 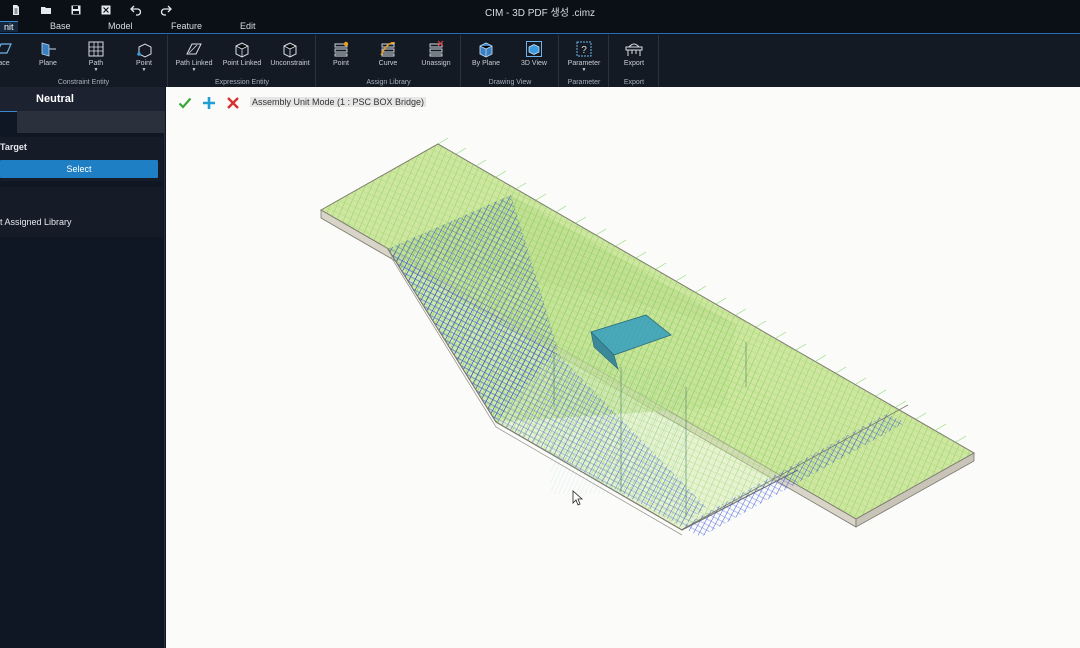 I want to click on path-button: Path ▼, so click(x=96, y=57).